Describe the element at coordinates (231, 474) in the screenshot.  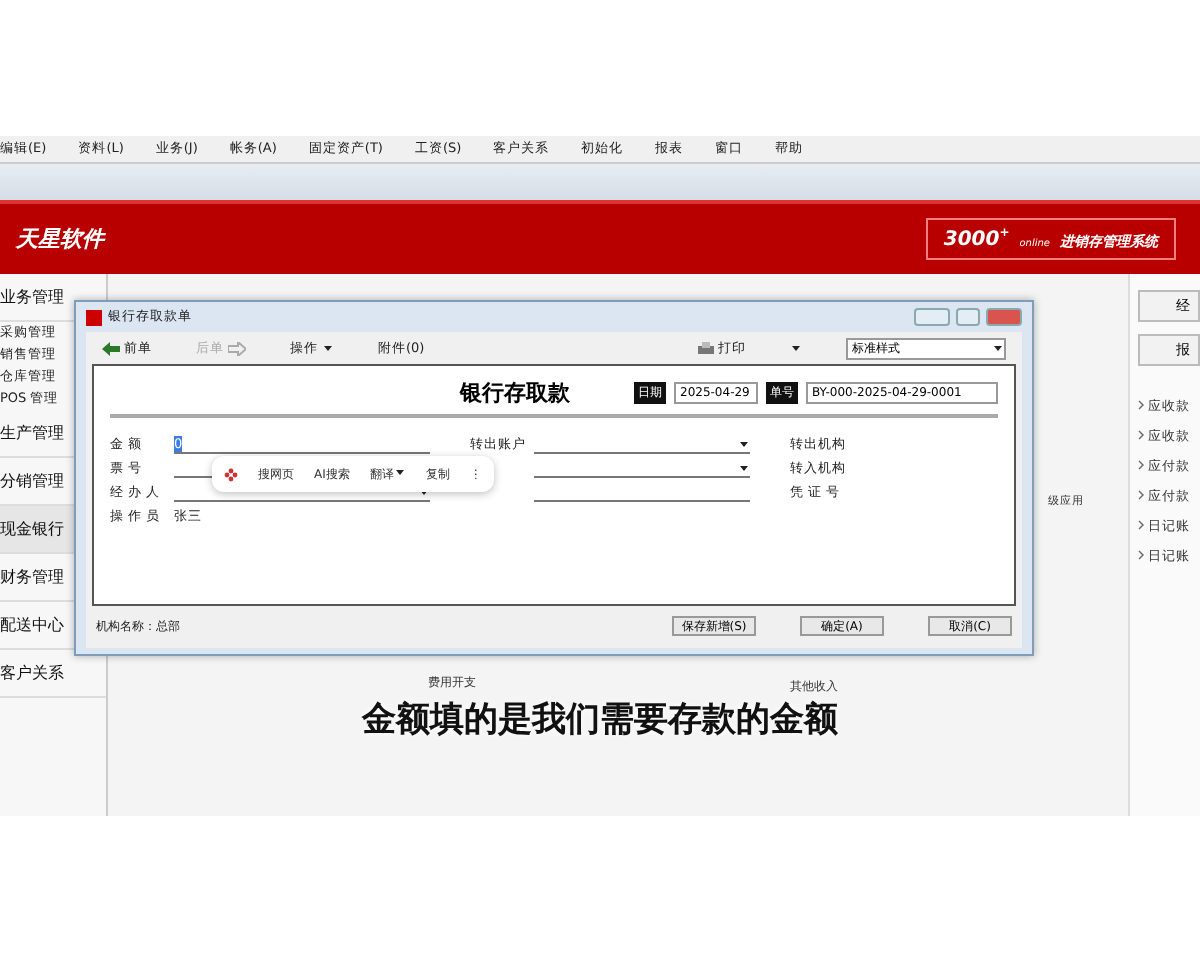
I see `flower-icon` at that location.